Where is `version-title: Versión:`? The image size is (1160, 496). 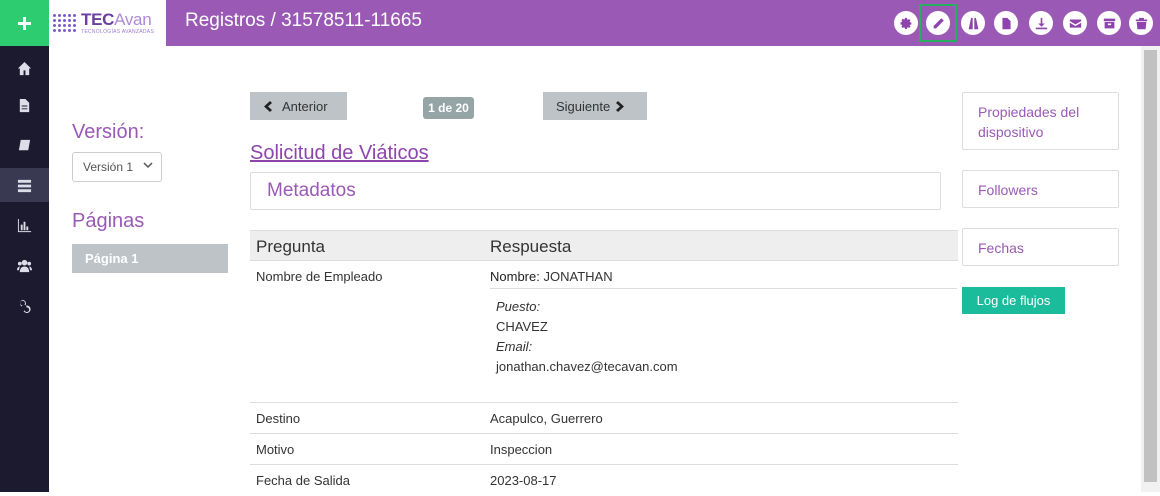
version-title: Versión: is located at coordinates (108, 132).